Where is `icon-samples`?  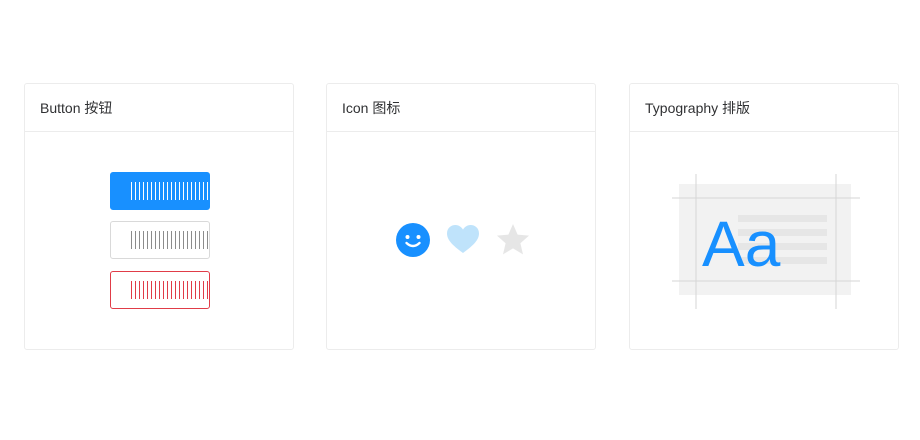
icon-samples is located at coordinates (463, 240).